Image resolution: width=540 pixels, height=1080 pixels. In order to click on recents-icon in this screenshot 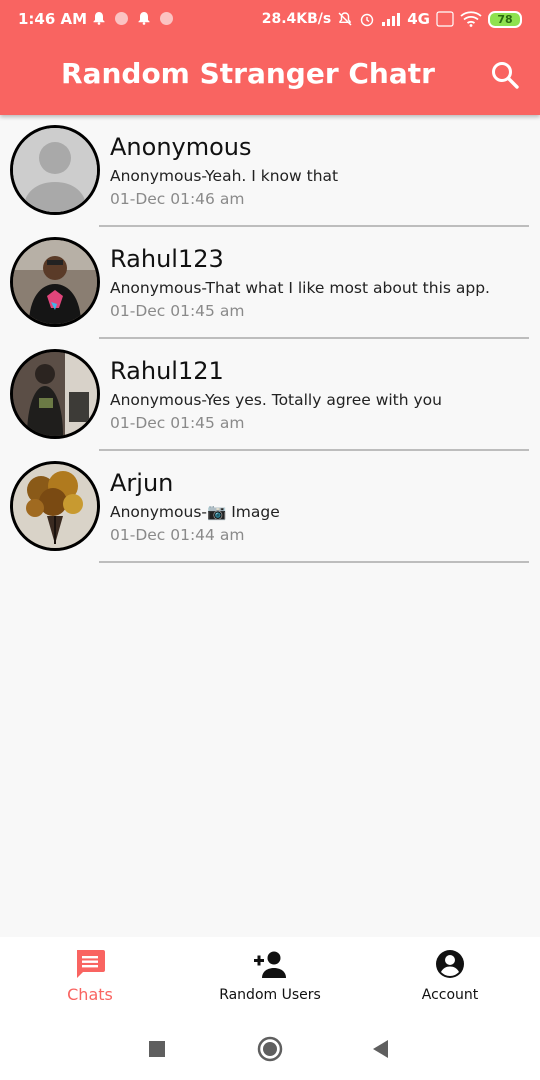, I will do `click(157, 1049)`.